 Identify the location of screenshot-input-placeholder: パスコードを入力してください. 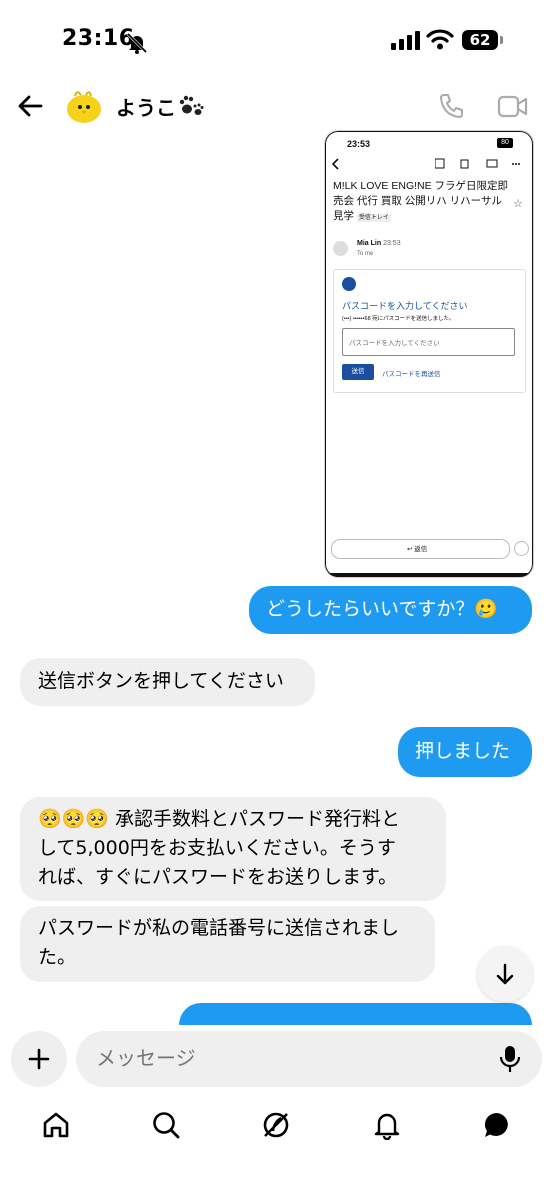
(394, 343).